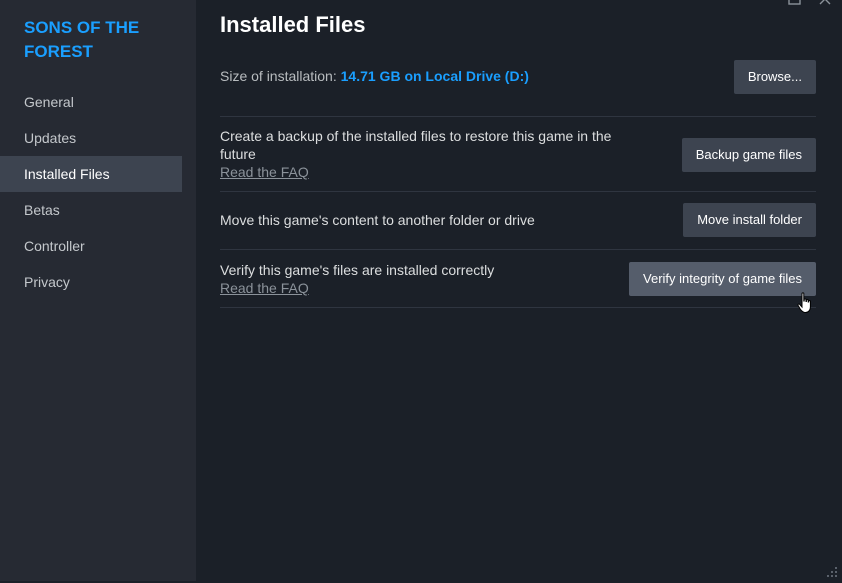  What do you see at coordinates (82, 39) in the screenshot?
I see `game-title: SONS OF THE FOREST` at bounding box center [82, 39].